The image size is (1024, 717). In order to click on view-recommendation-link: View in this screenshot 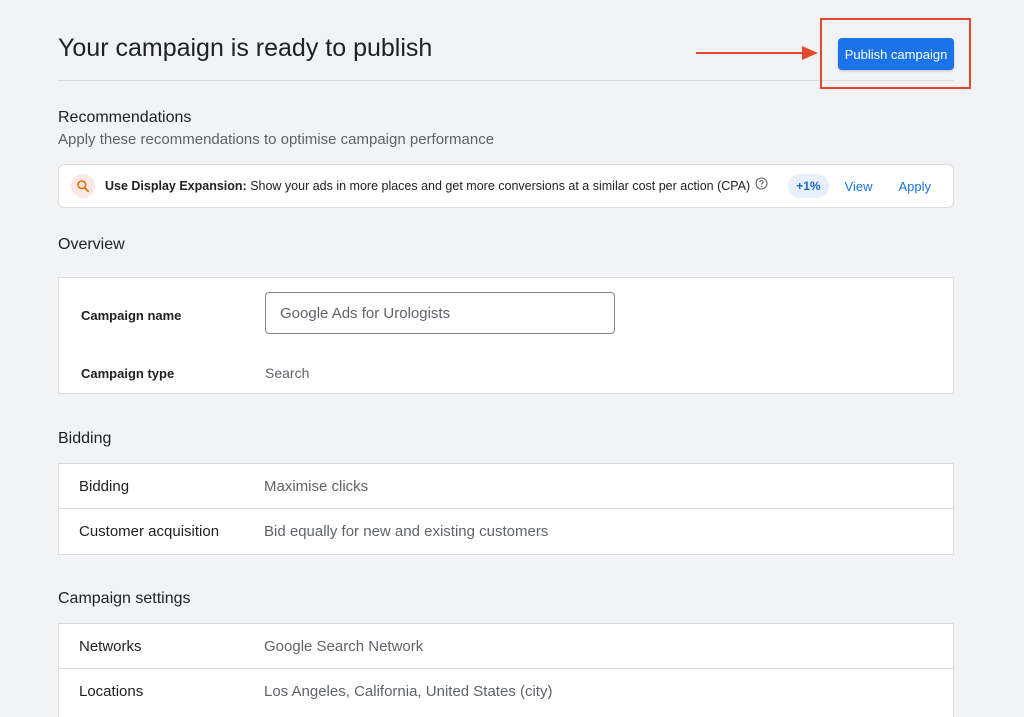, I will do `click(859, 186)`.